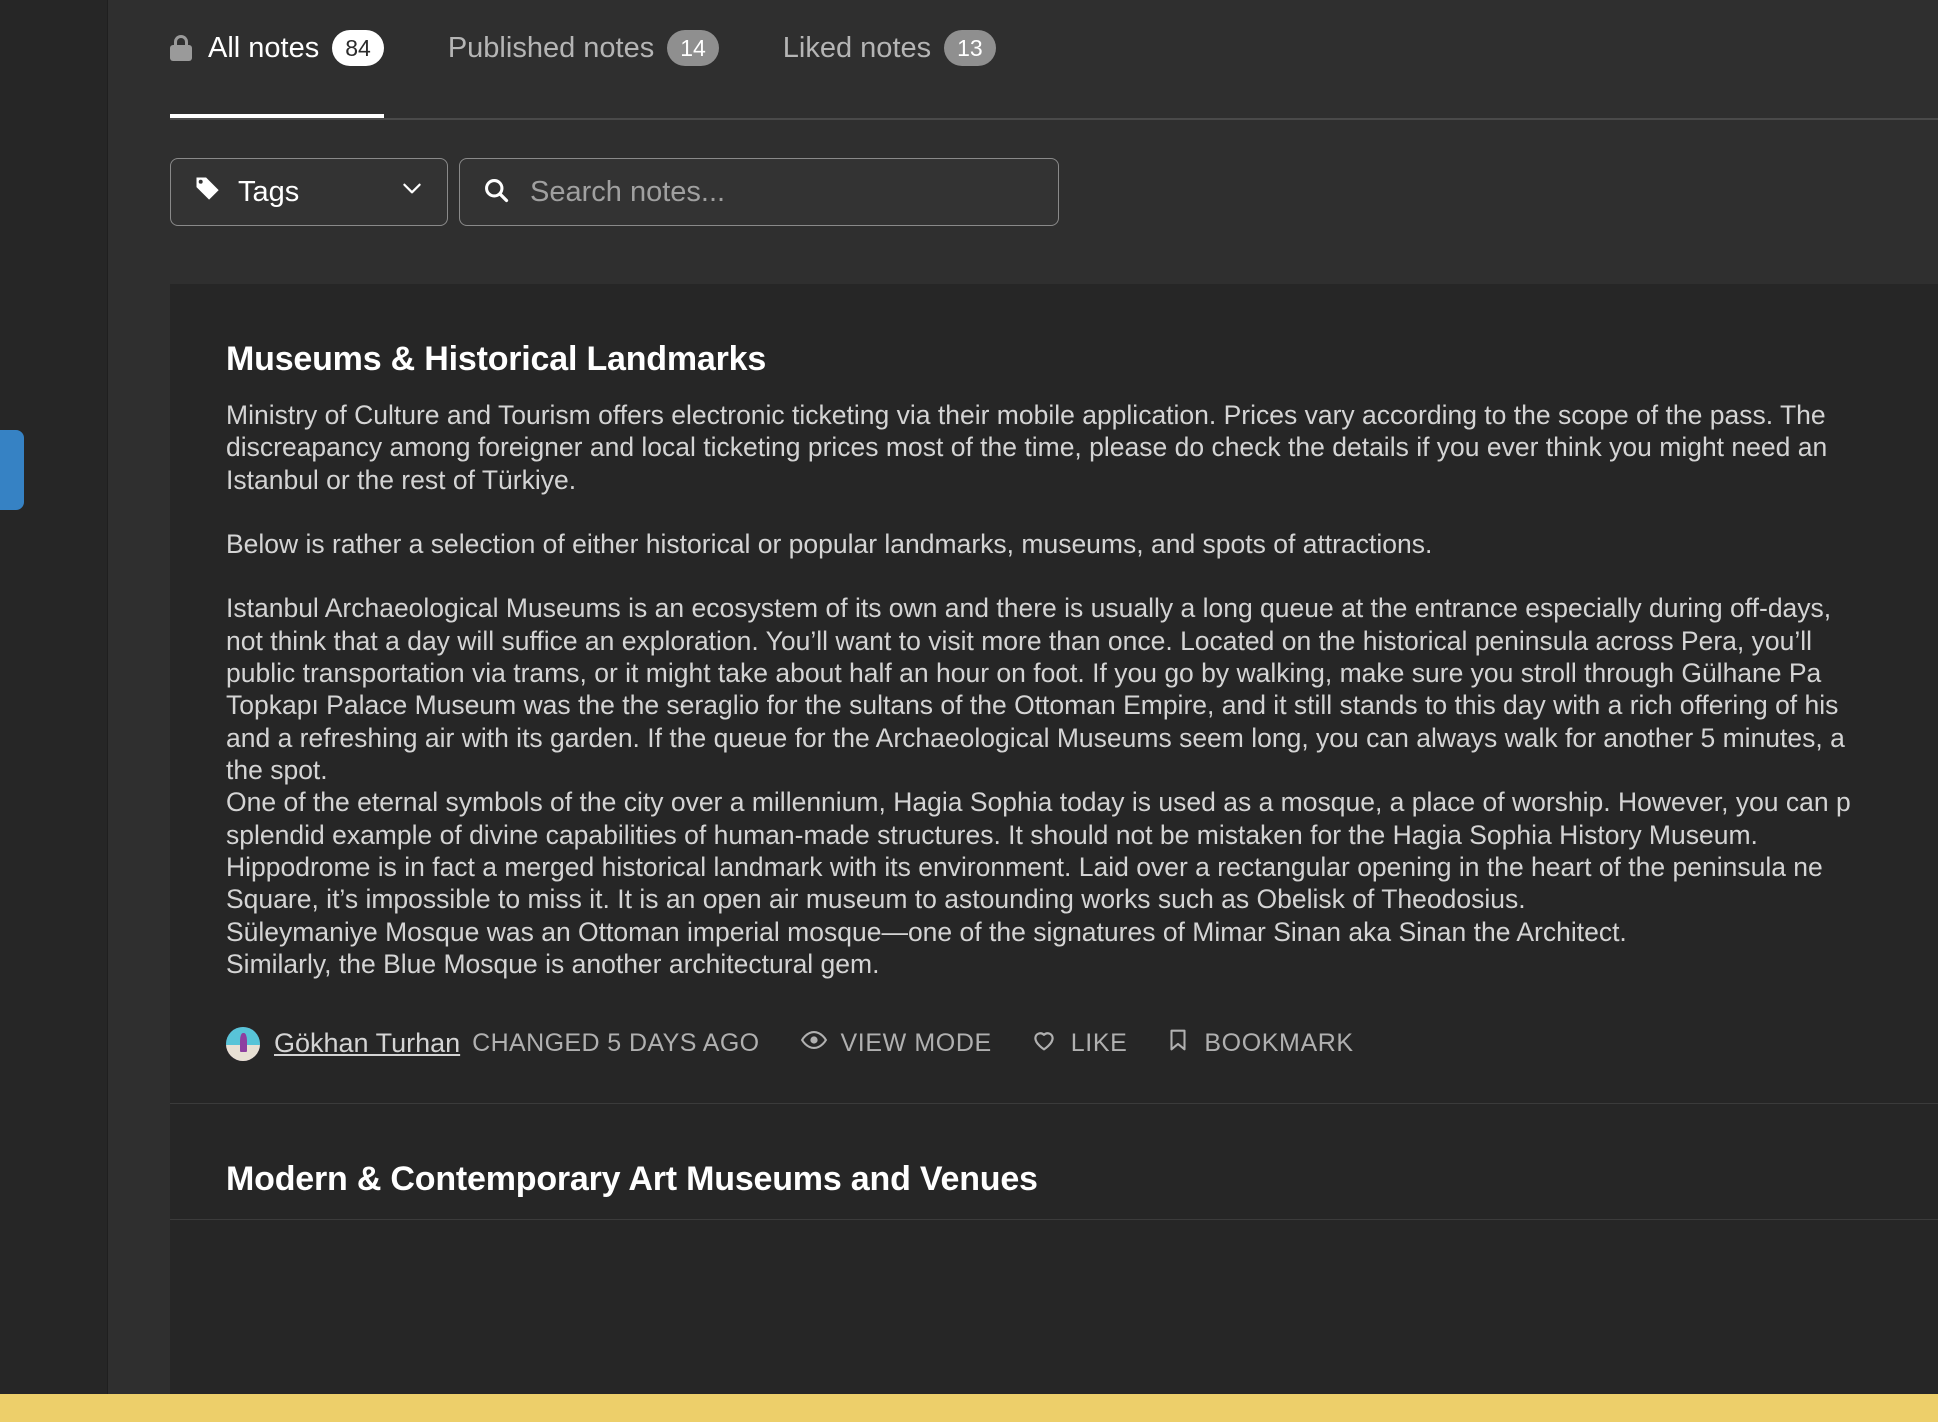  Describe the element at coordinates (54, 711) in the screenshot. I see `sidebar: al` at that location.